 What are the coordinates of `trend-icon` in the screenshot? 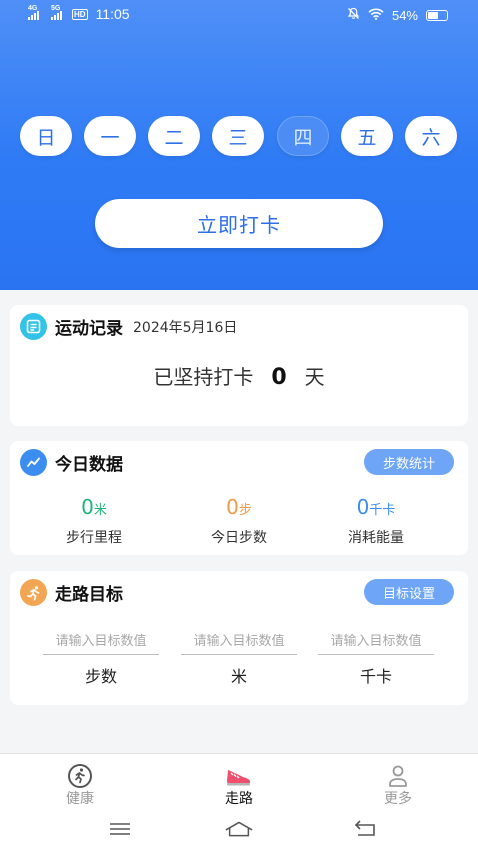 It's located at (33, 462).